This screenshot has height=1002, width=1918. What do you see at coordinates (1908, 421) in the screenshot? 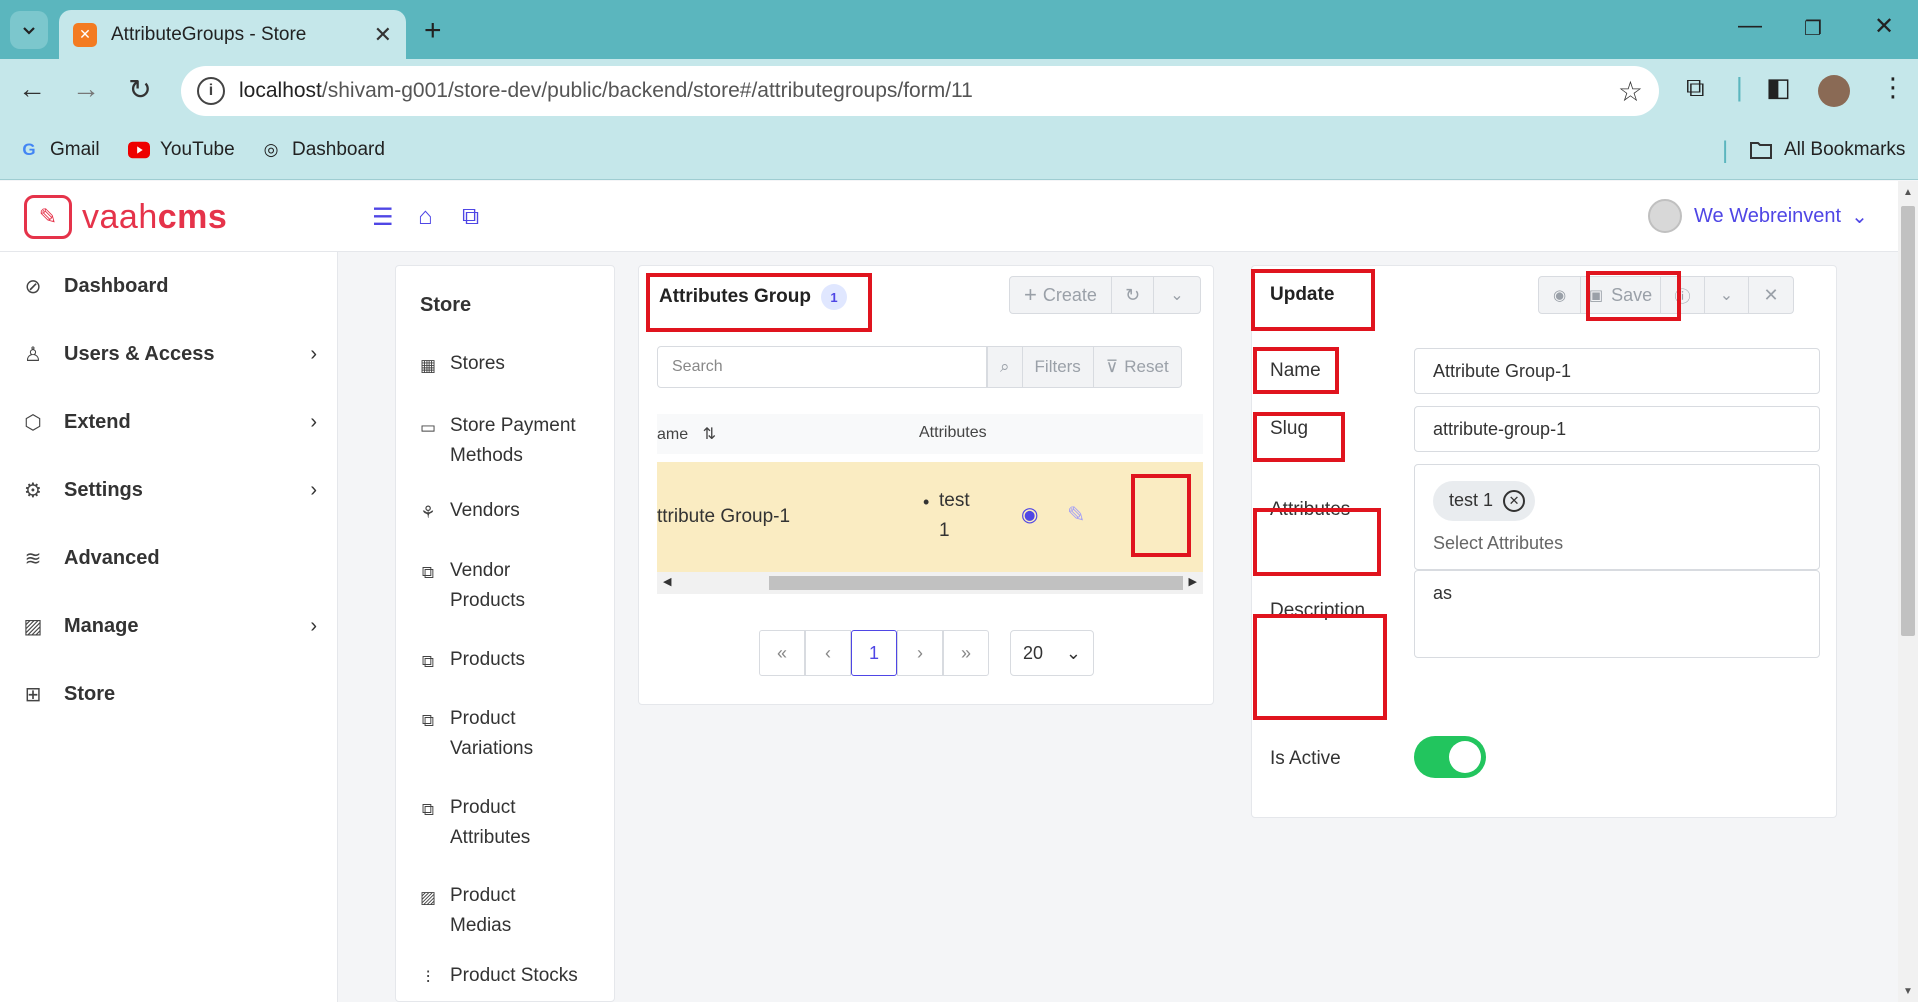
I see `page-scroll-thumb` at bounding box center [1908, 421].